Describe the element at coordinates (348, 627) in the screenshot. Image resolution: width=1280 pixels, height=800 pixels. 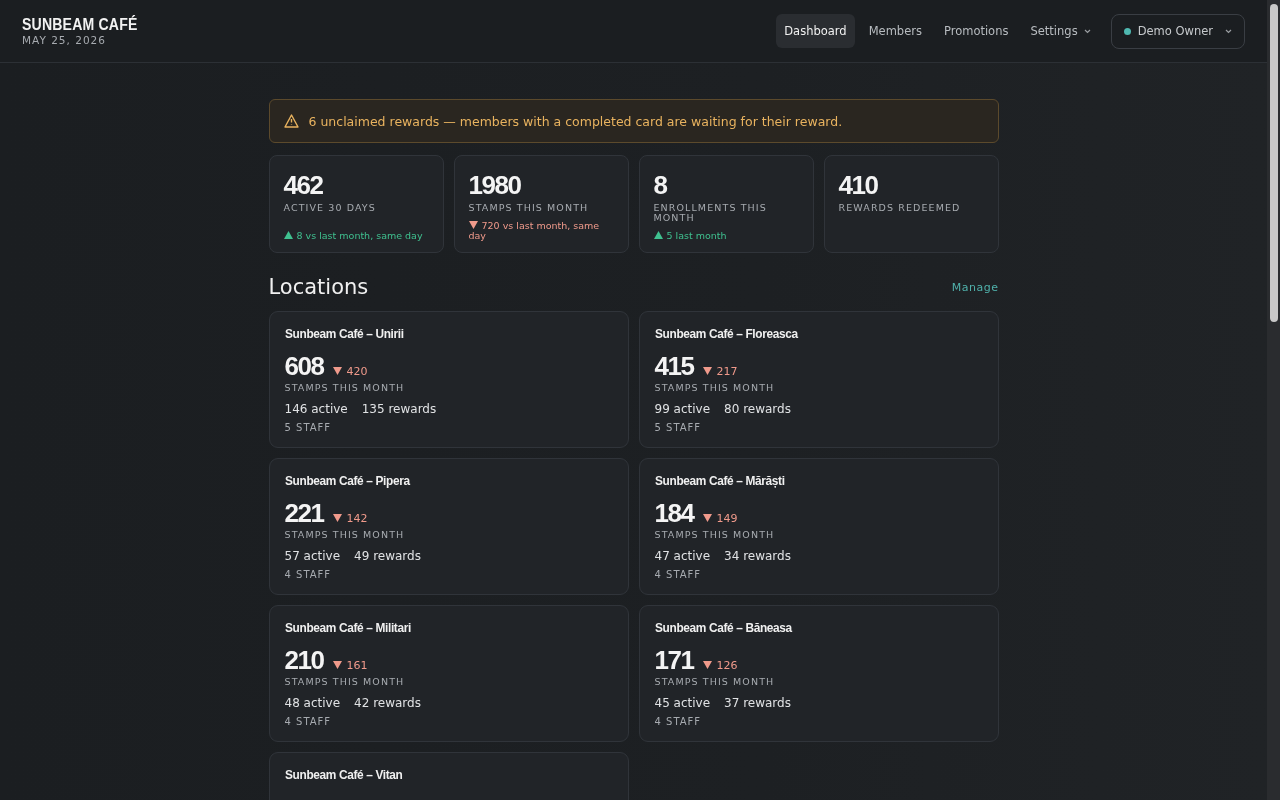
I see `location-name: Sunbeam Café – Militari` at that location.